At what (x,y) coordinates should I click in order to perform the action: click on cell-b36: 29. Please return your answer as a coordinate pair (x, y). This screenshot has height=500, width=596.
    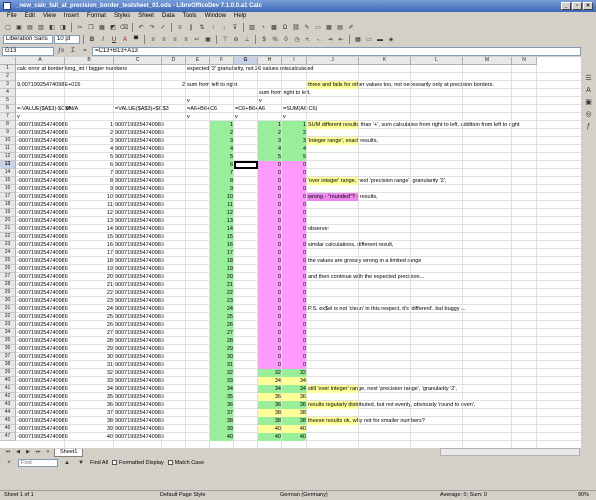
    Looking at the image, I should click on (89, 349).